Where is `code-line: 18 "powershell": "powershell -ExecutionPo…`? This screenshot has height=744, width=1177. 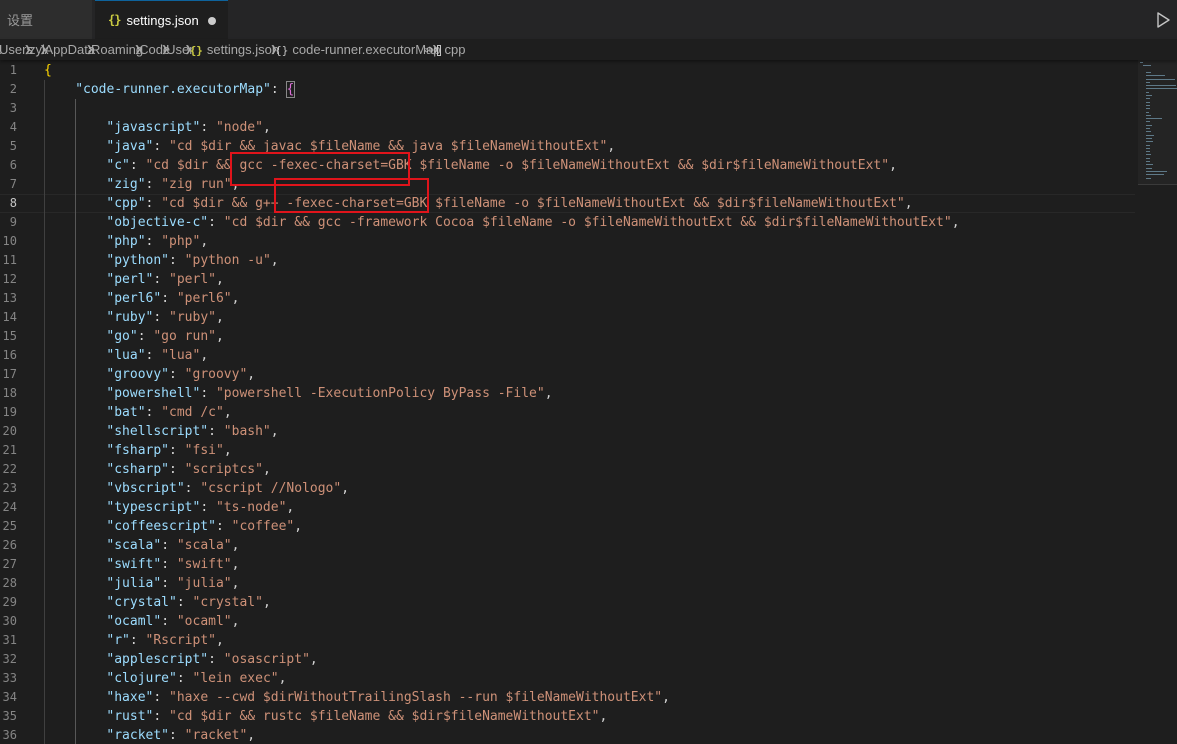
code-line: 18 "powershell": "powershell -ExecutionPo… is located at coordinates (567, 393).